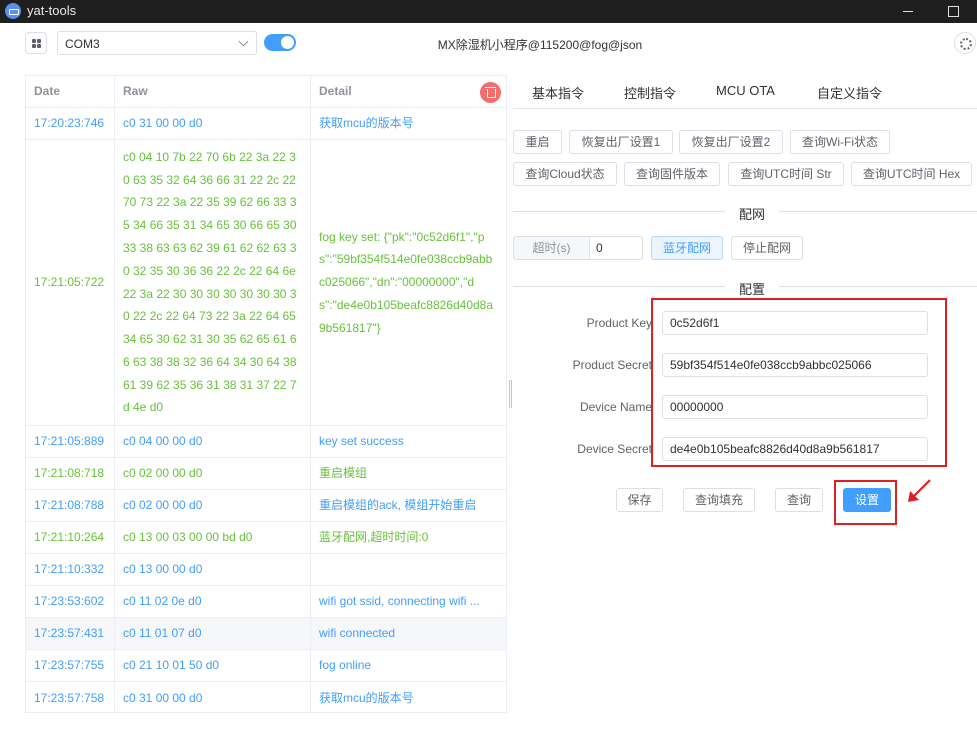  I want to click on table-row: 17:20:23:746 c0 31 00 00 d0 获取mcu的版本号, so click(266, 124).